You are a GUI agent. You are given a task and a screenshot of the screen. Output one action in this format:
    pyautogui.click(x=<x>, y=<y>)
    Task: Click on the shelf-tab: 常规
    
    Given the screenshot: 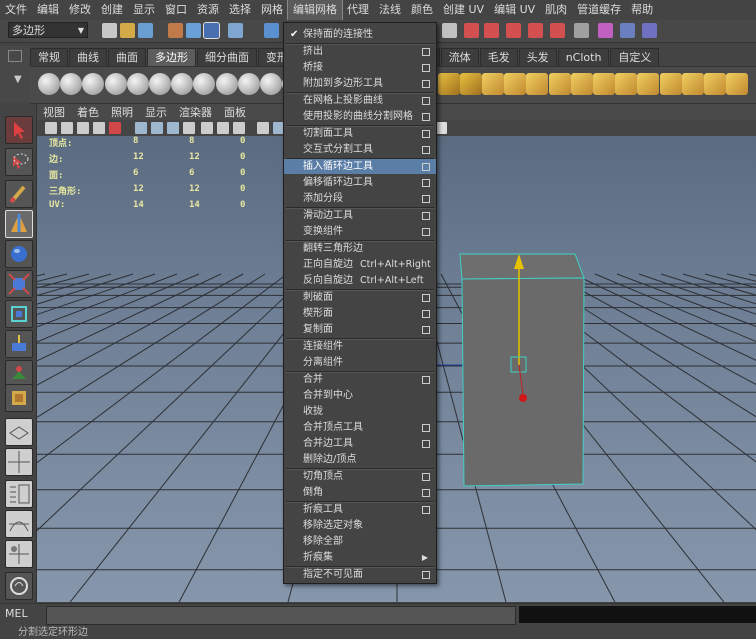 What is the action you would take?
    pyautogui.click(x=49, y=57)
    